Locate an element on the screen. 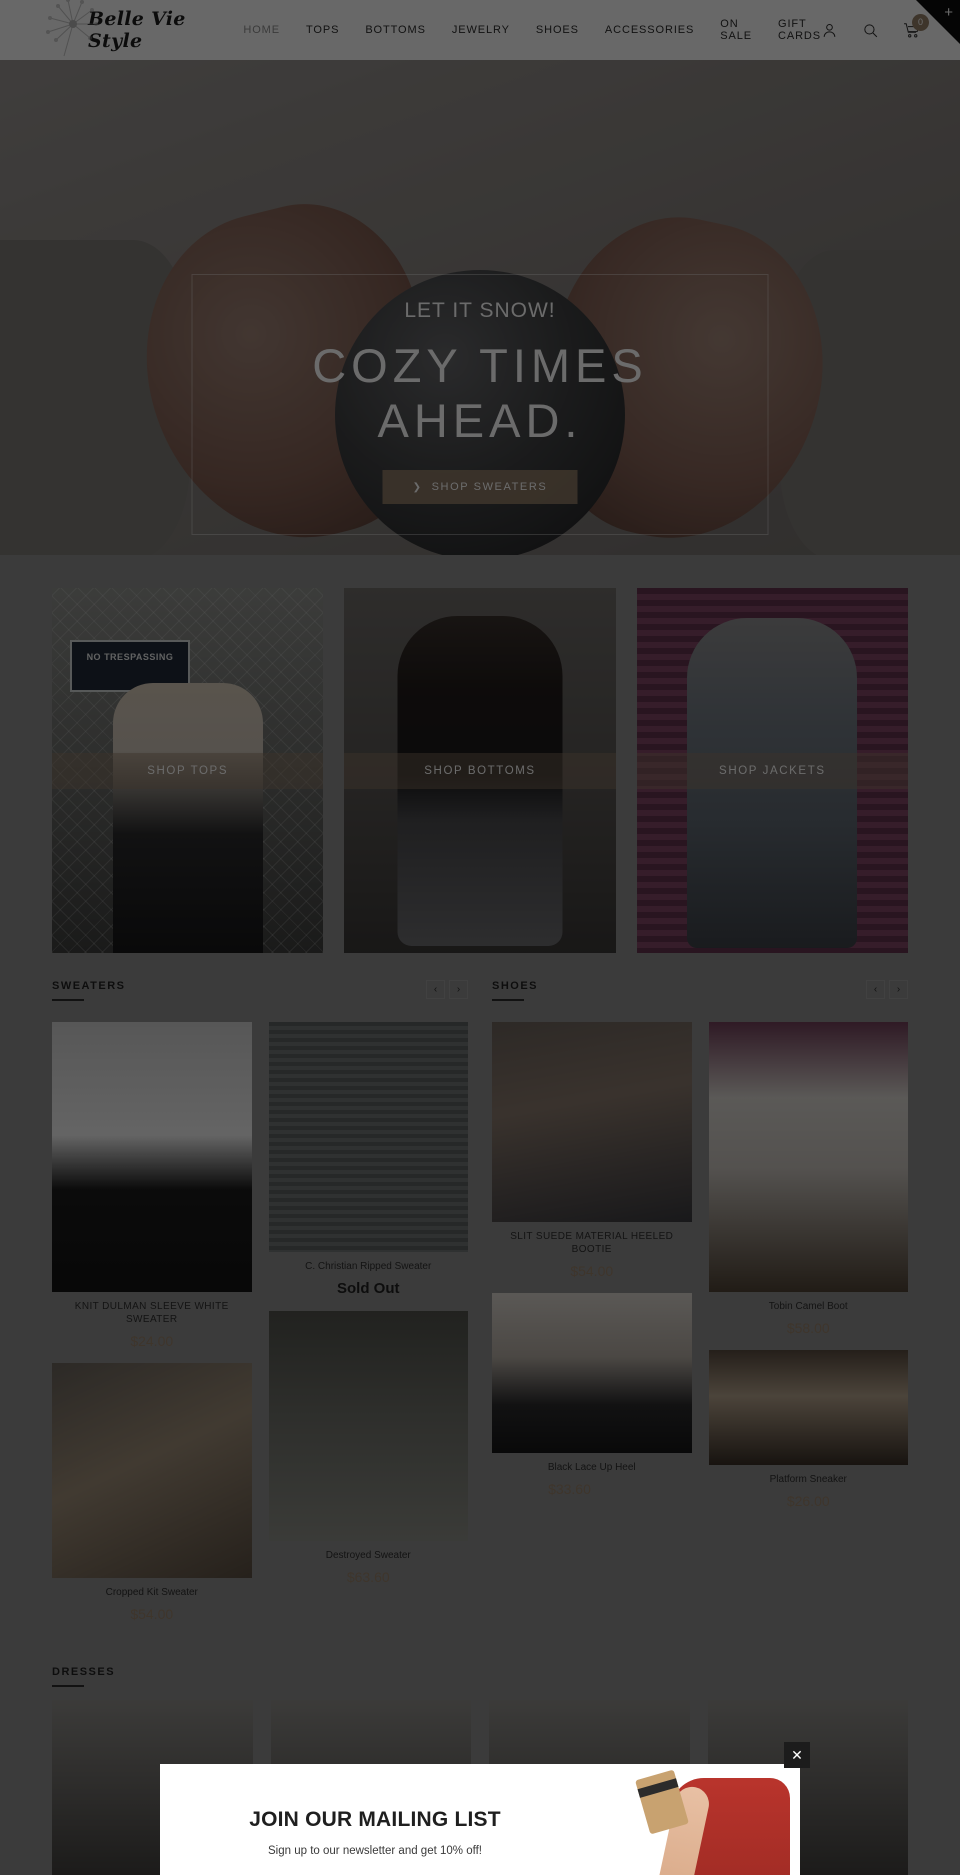 This screenshot has height=1875, width=960. category-label-jackets: SHOP JACKETS is located at coordinates (772, 770).